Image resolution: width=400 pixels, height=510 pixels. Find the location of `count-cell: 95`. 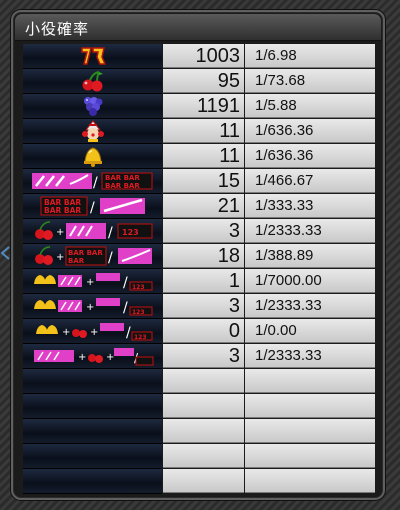

count-cell: 95 is located at coordinates (203, 81).